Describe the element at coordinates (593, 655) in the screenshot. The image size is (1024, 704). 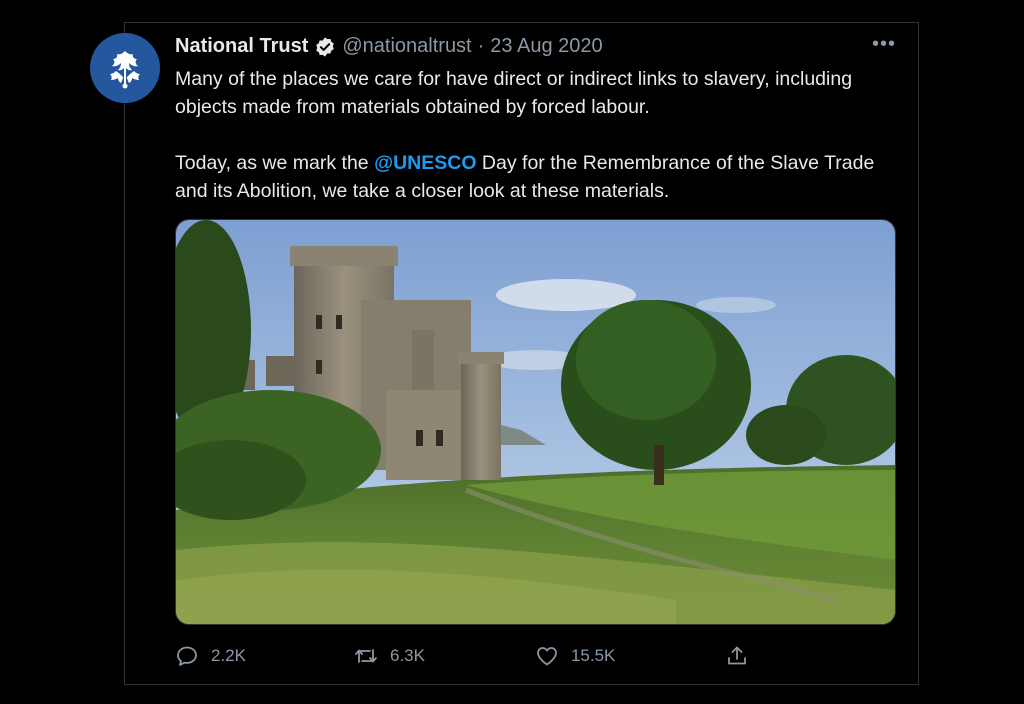
I see `like-count: 15.5K` at that location.